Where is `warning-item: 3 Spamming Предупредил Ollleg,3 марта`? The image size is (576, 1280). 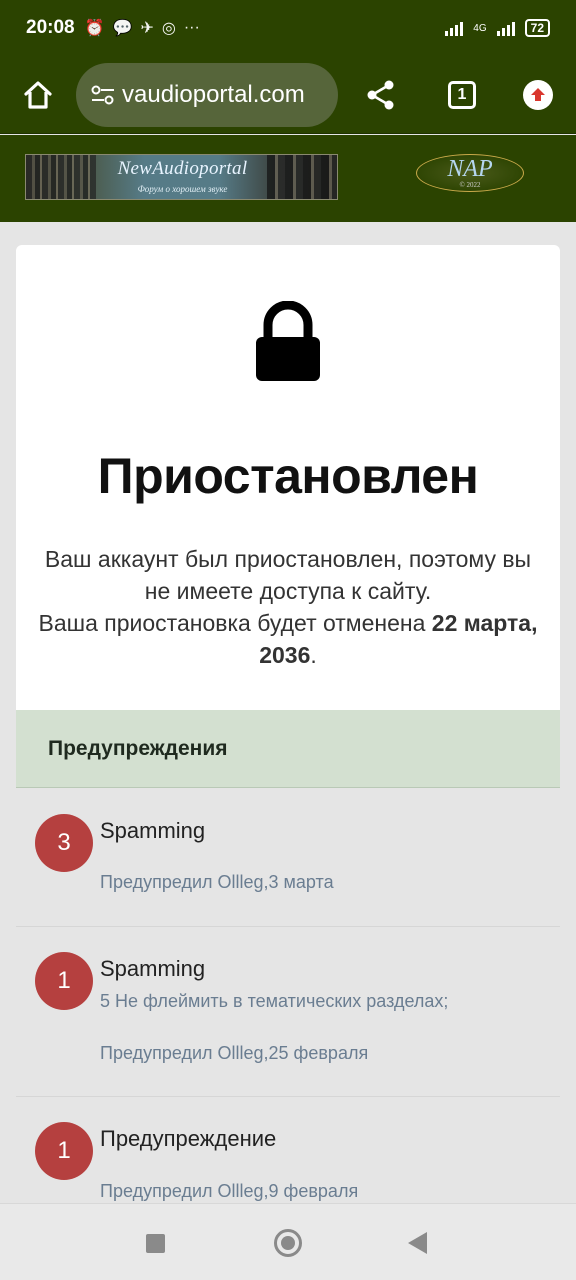
warning-item: 3 Spamming Предупредил Ollleg,3 марта is located at coordinates (288, 858).